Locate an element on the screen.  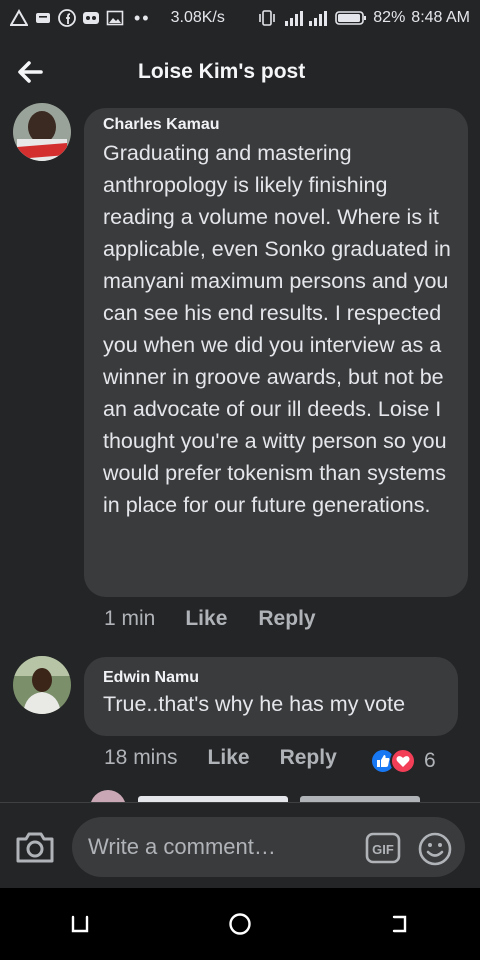
comment-composer: GIF is located at coordinates (240, 845).